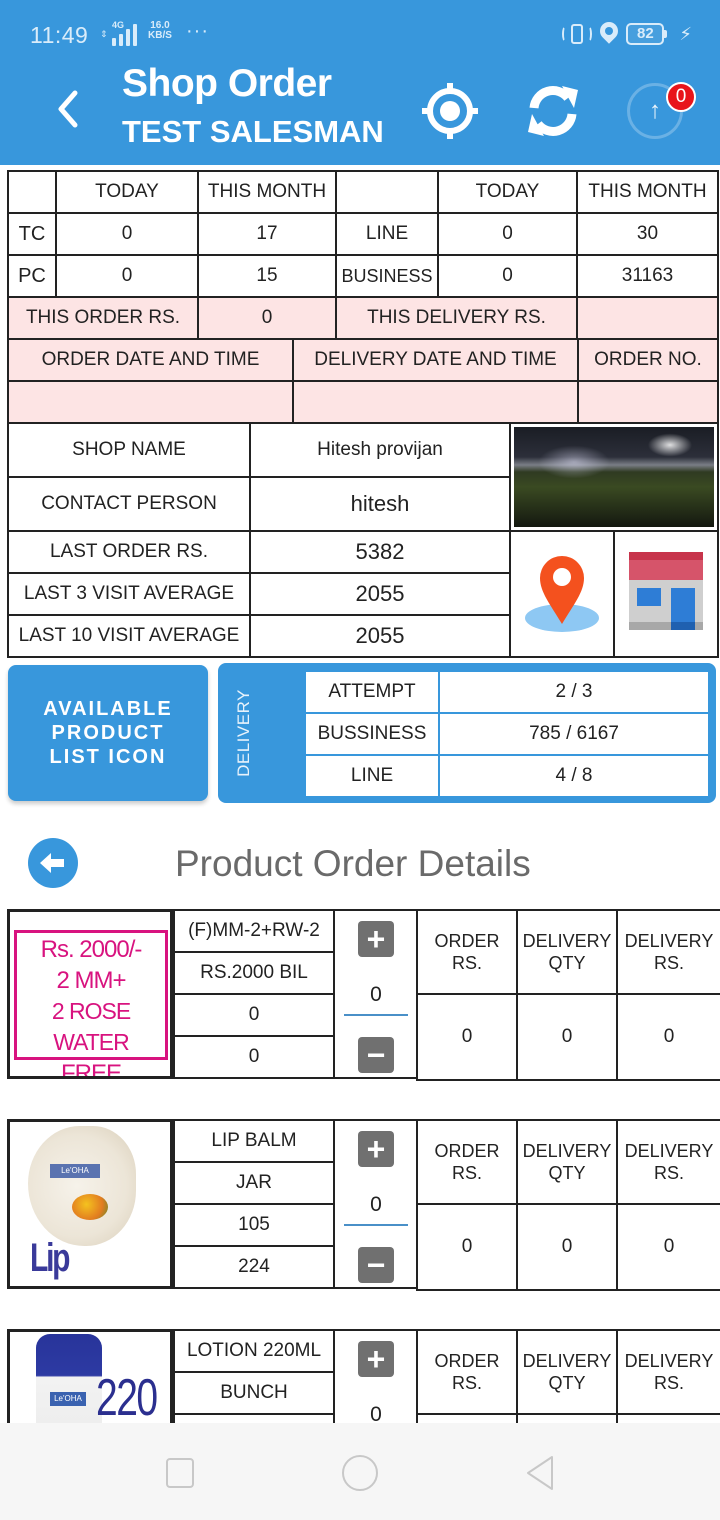 The width and height of the screenshot is (720, 1520). I want to click on product-name: (F)MM-2+RW-2, so click(254, 931).